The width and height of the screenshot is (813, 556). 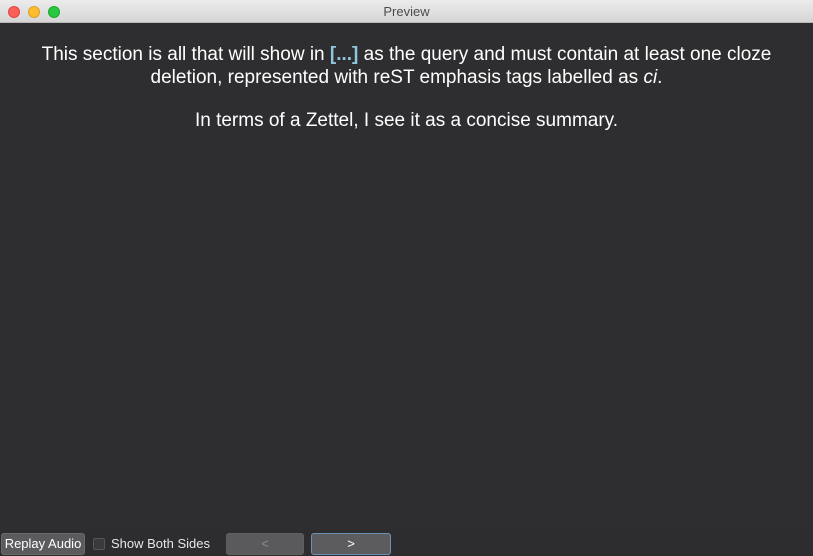 What do you see at coordinates (43, 544) in the screenshot?
I see `replay-audio-button: Replay Audio` at bounding box center [43, 544].